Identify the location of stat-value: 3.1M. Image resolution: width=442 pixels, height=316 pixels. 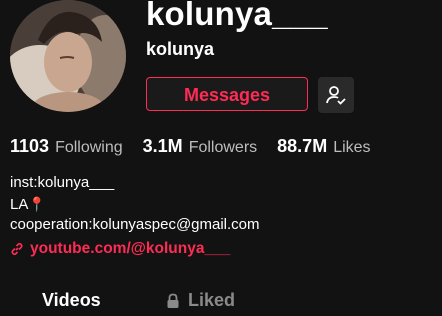
(162, 146).